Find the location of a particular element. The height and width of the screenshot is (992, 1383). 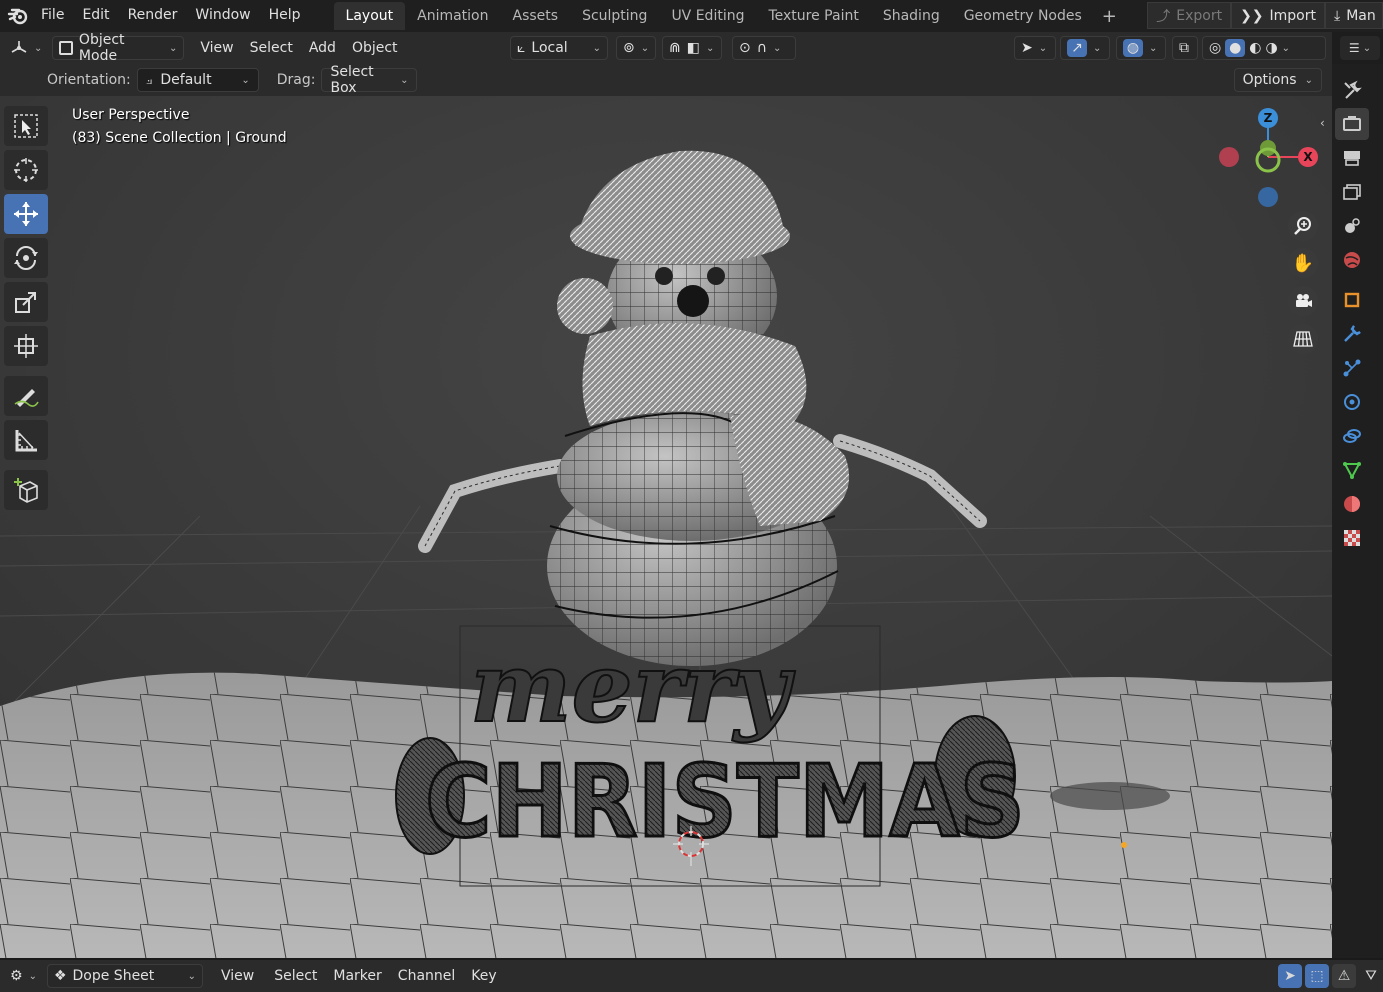

tab-assets: Assets is located at coordinates (536, 16).